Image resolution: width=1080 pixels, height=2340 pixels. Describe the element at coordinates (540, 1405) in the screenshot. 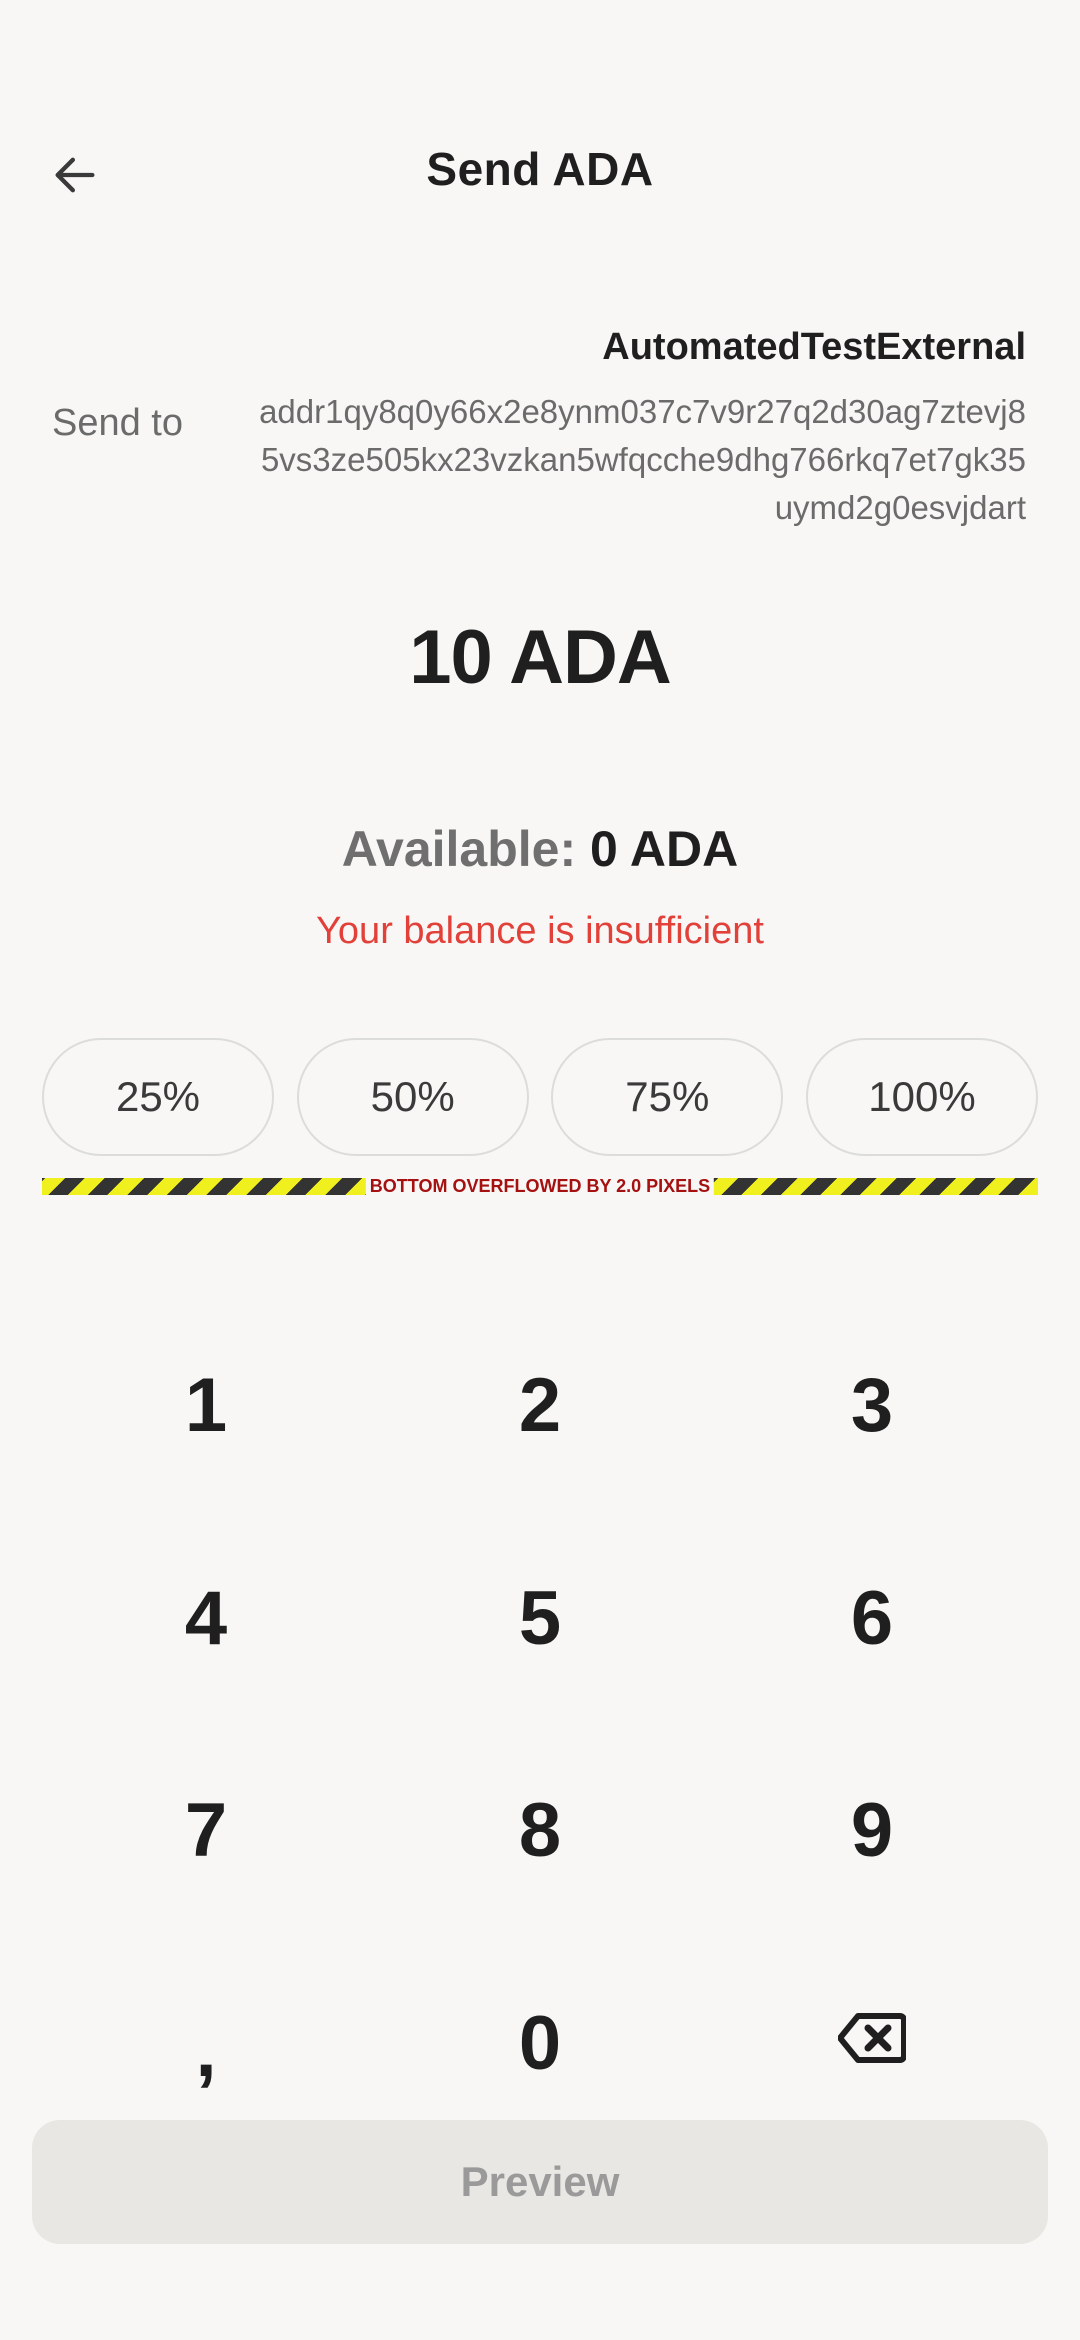

I see `key-2: 2` at that location.